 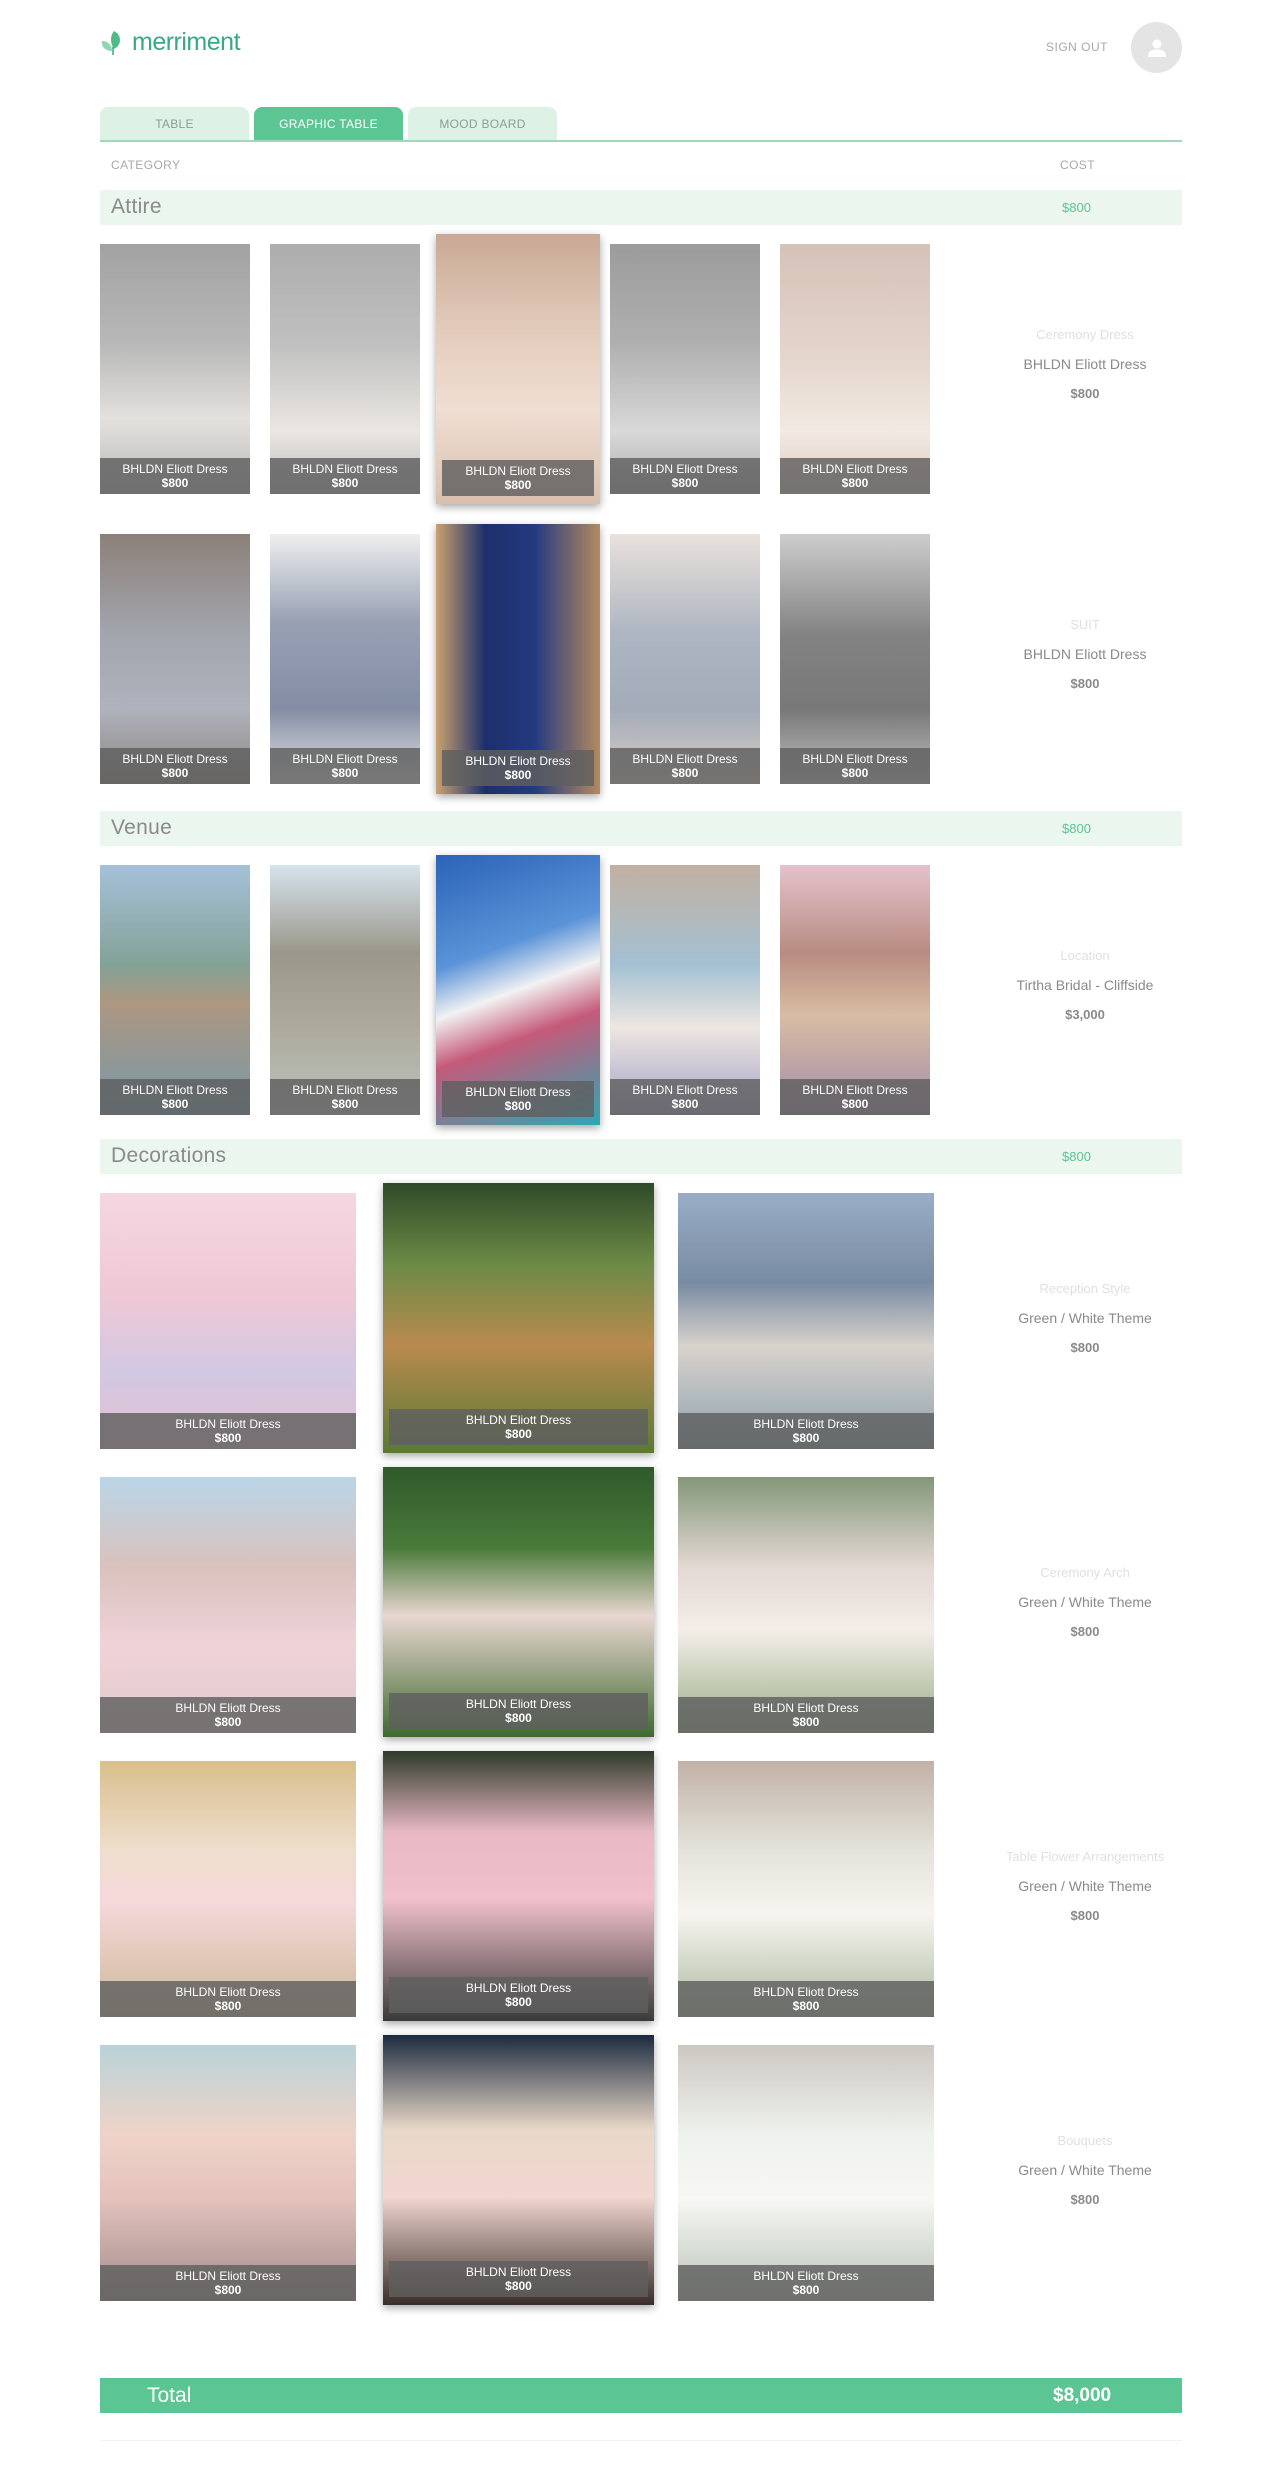 I want to click on cost-column-header: COST, so click(x=1077, y=165).